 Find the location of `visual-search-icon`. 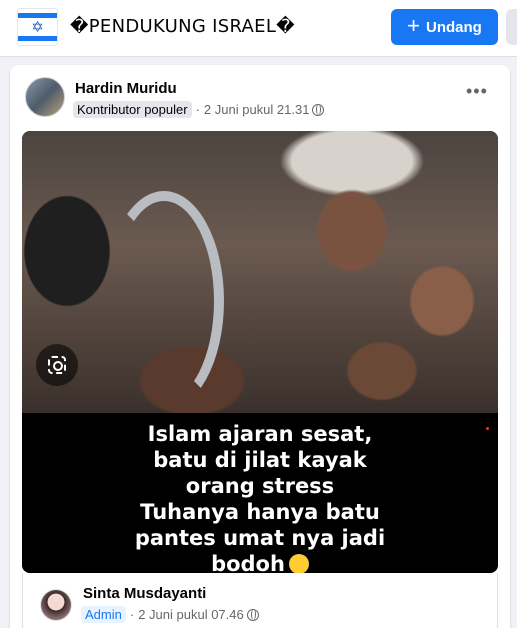

visual-search-icon is located at coordinates (57, 365).